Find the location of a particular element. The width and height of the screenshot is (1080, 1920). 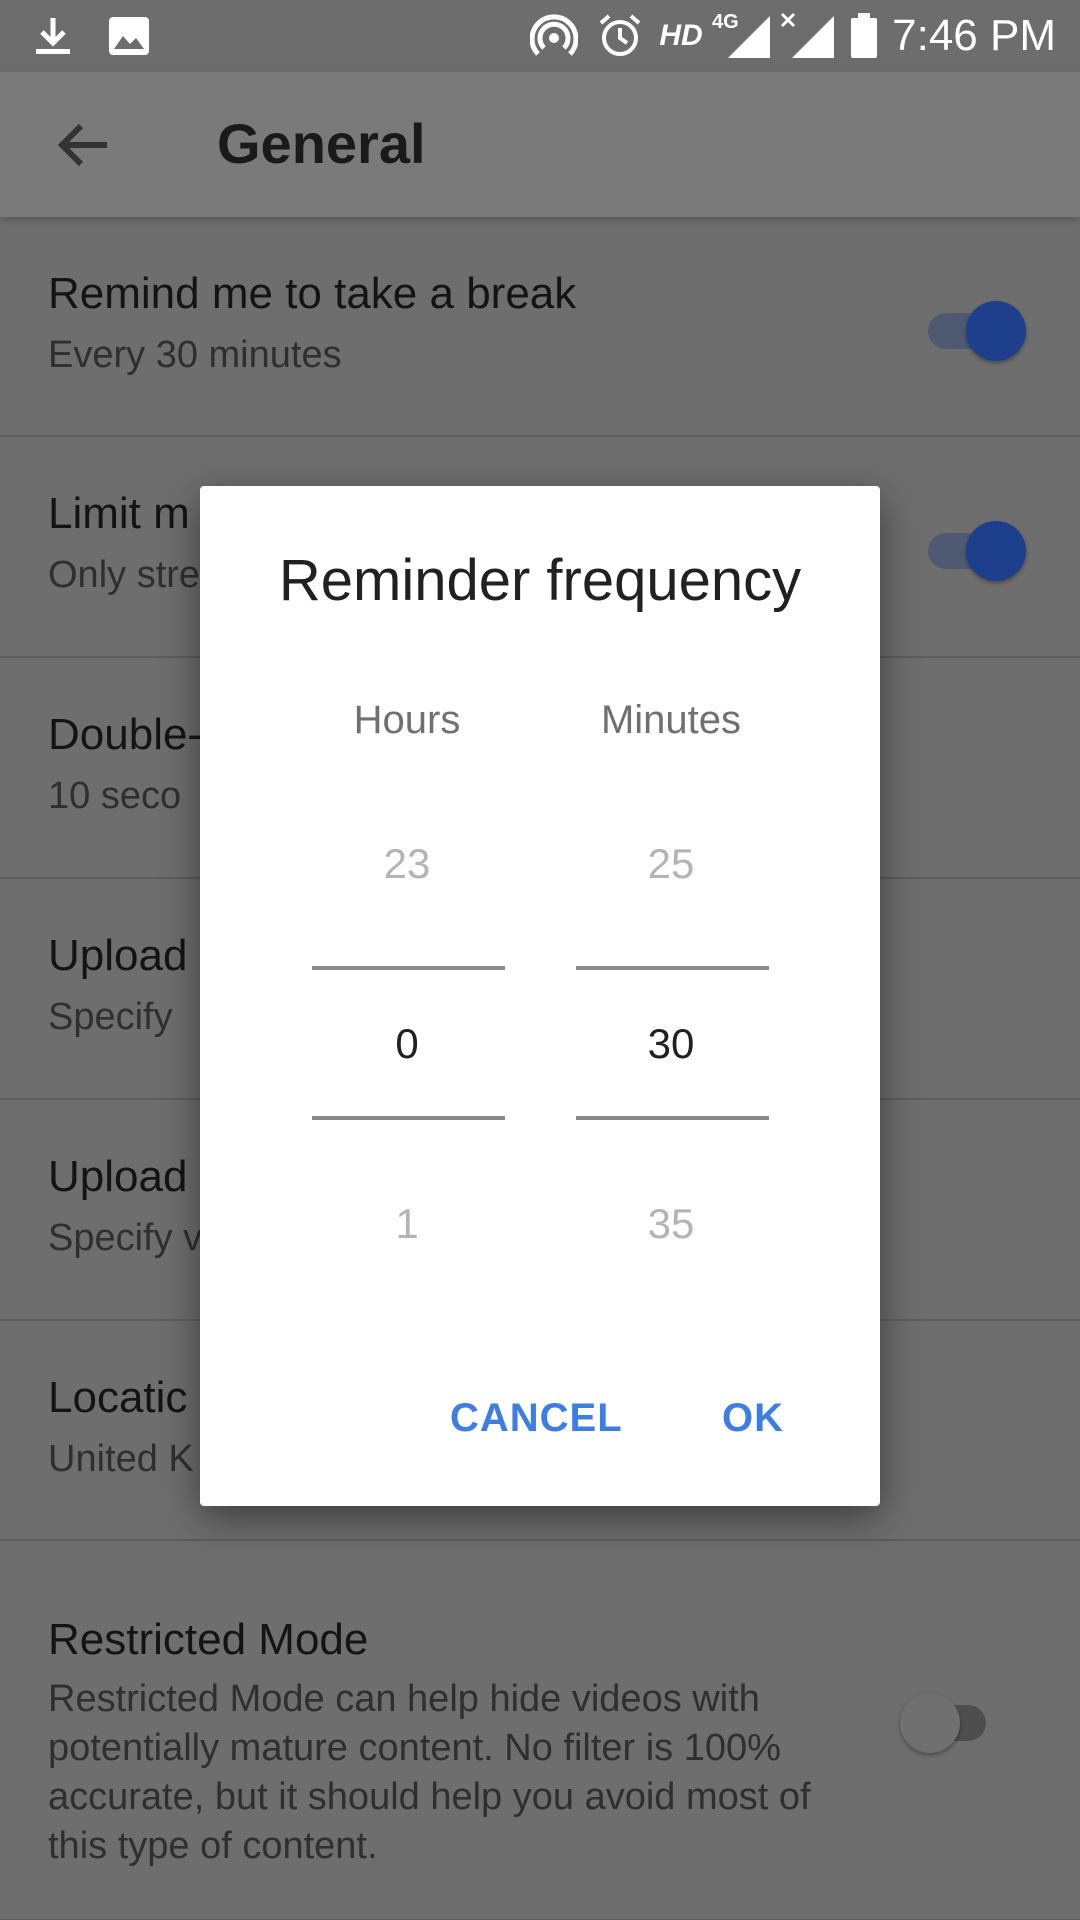

remind-break-toggle is located at coordinates (974, 327).